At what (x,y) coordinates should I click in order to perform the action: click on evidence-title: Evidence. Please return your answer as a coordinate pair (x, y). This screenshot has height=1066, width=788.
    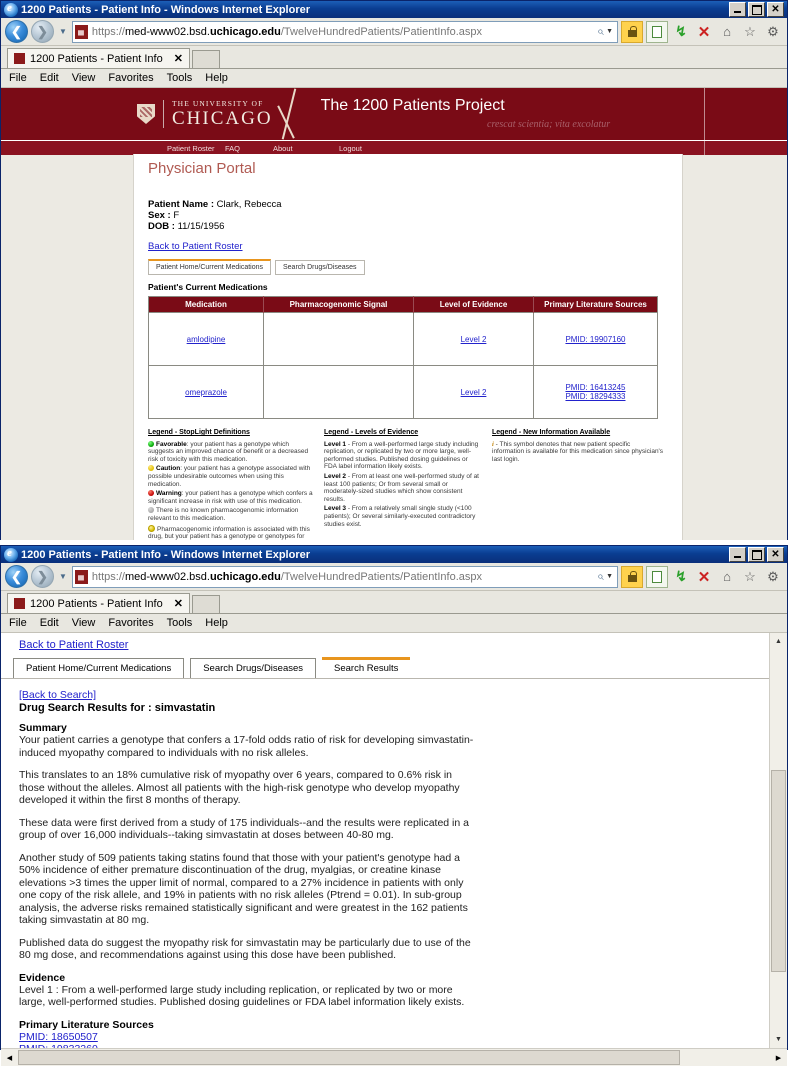
    Looking at the image, I should click on (42, 977).